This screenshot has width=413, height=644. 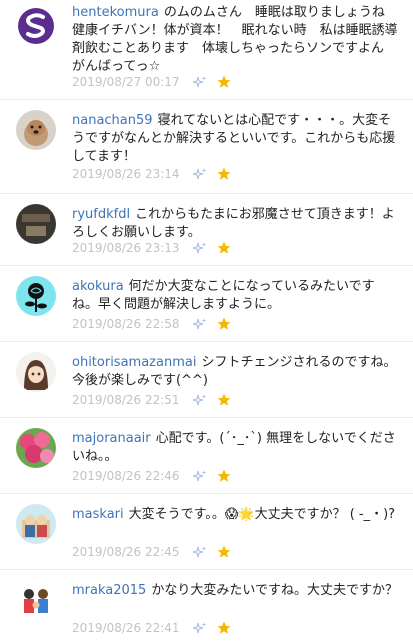 I want to click on username: mraka2015, so click(x=109, y=590).